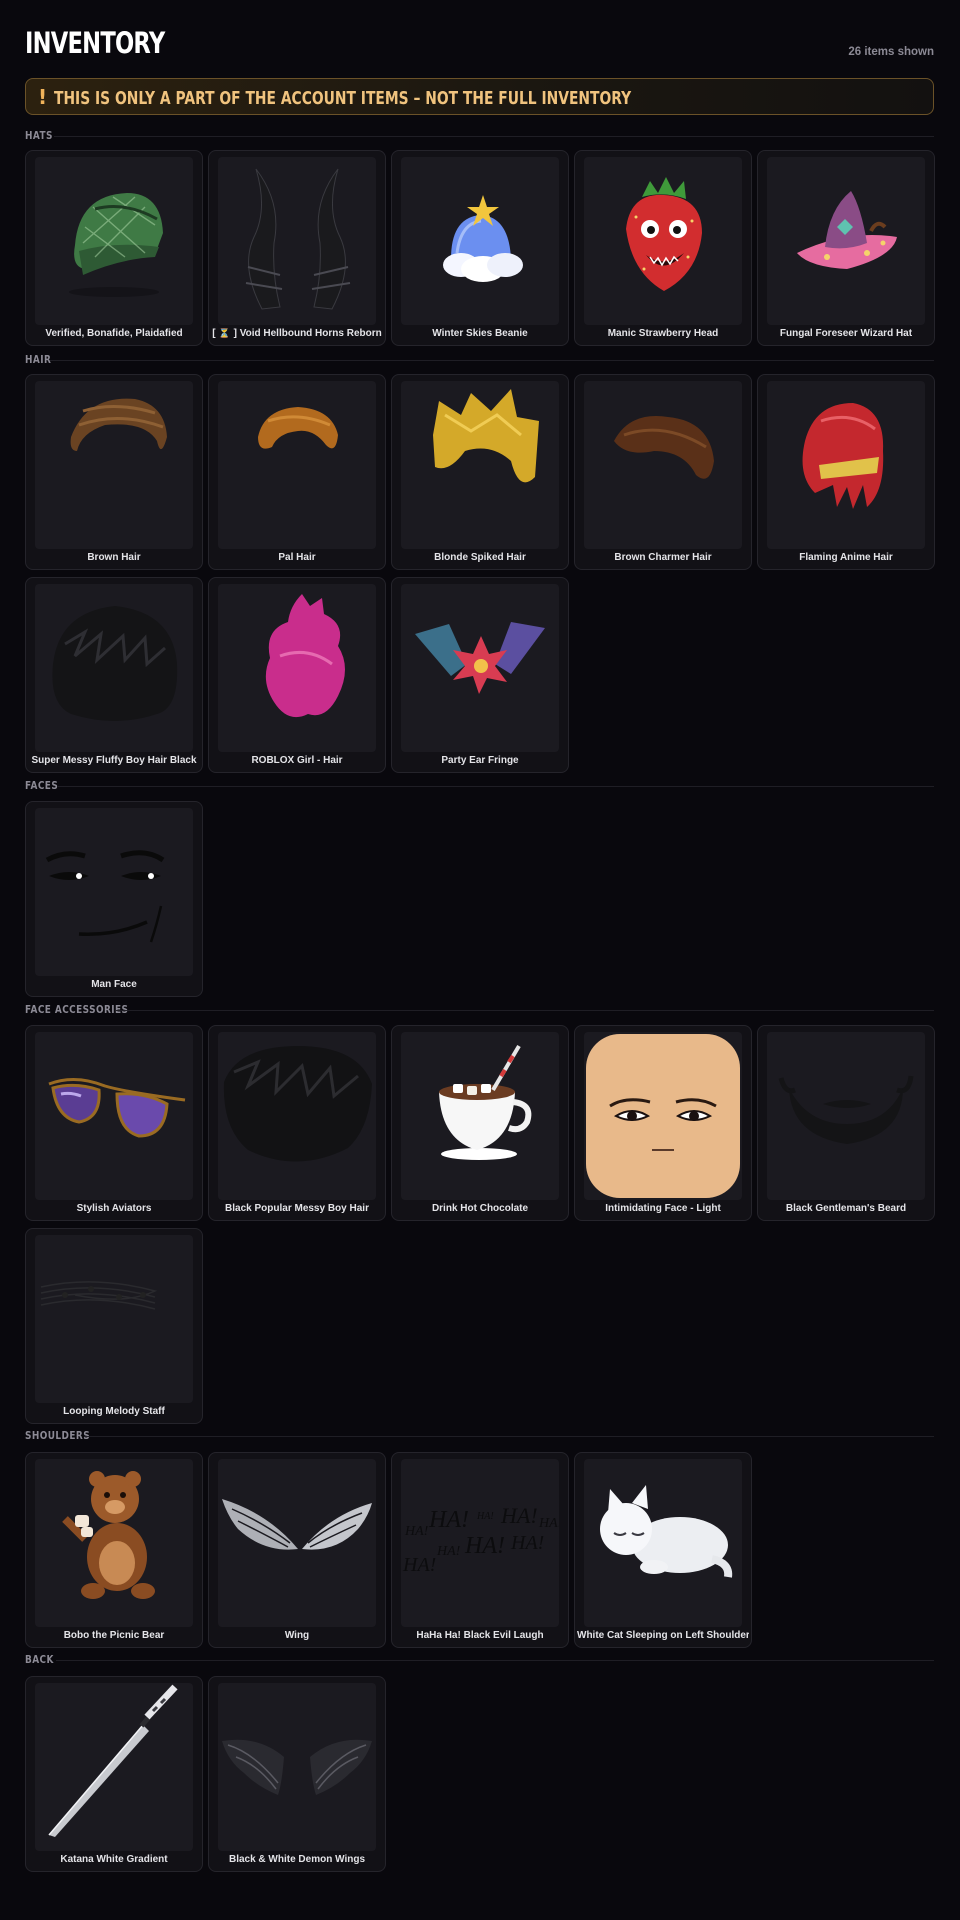  What do you see at coordinates (297, 1767) in the screenshot?
I see `demon-wings-icon` at bounding box center [297, 1767].